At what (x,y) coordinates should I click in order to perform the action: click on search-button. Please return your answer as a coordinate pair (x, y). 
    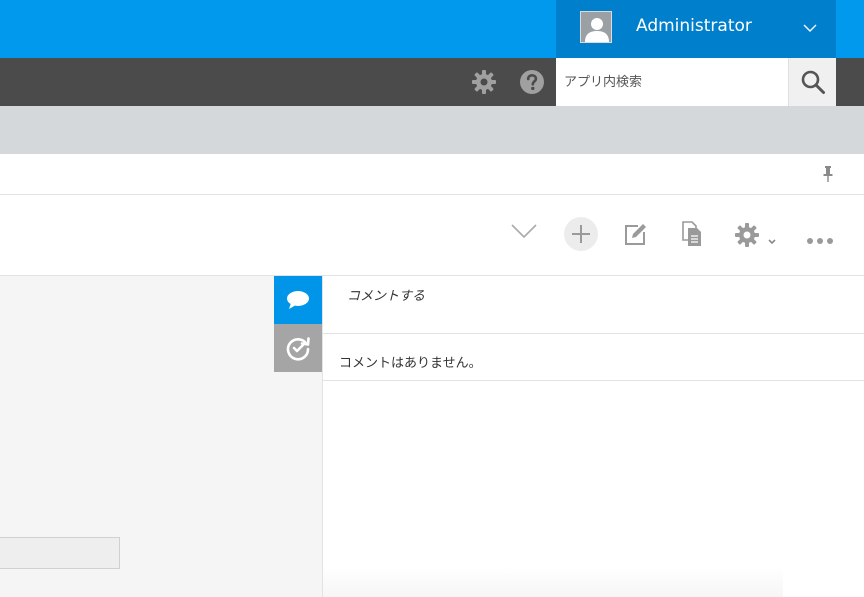
    Looking at the image, I should click on (812, 82).